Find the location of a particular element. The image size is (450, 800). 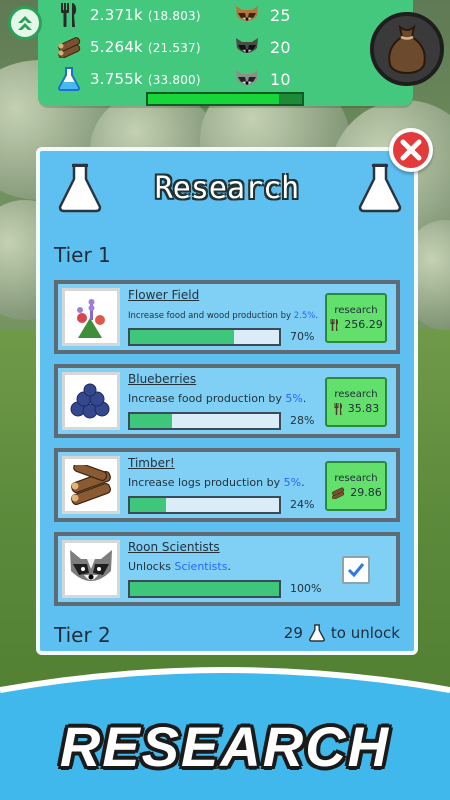

scientist-raccoon-icon is located at coordinates (247, 77).